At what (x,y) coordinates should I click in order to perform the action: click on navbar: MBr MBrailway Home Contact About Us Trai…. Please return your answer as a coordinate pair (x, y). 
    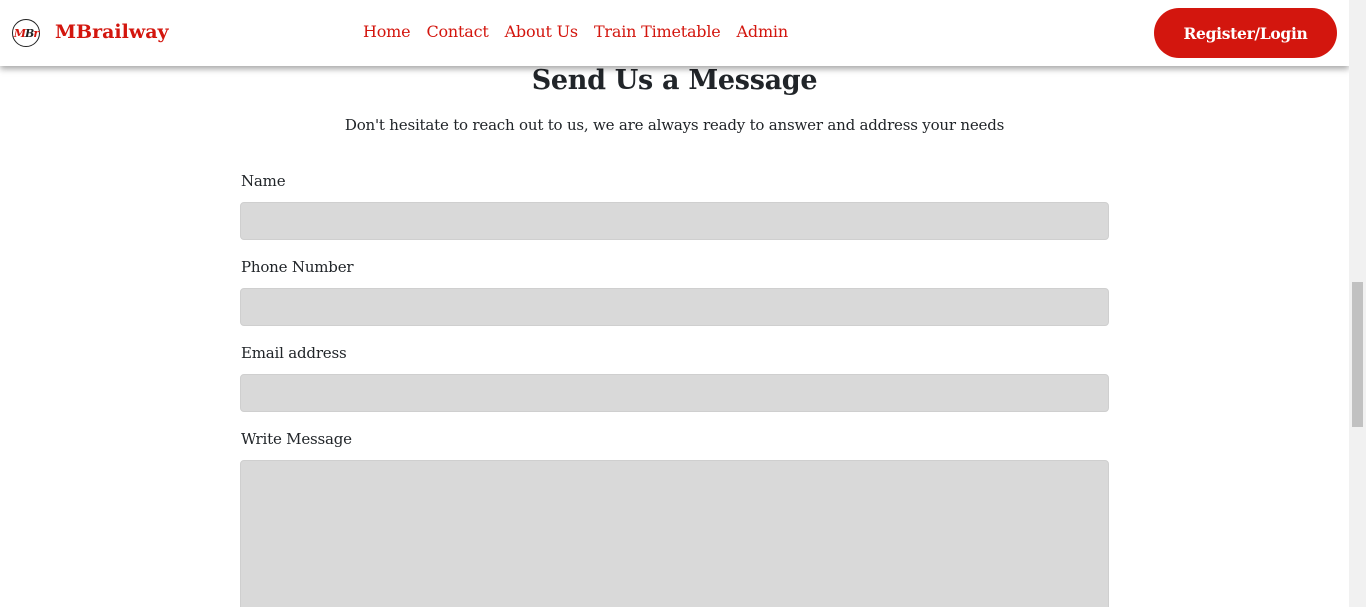
    Looking at the image, I should click on (674, 33).